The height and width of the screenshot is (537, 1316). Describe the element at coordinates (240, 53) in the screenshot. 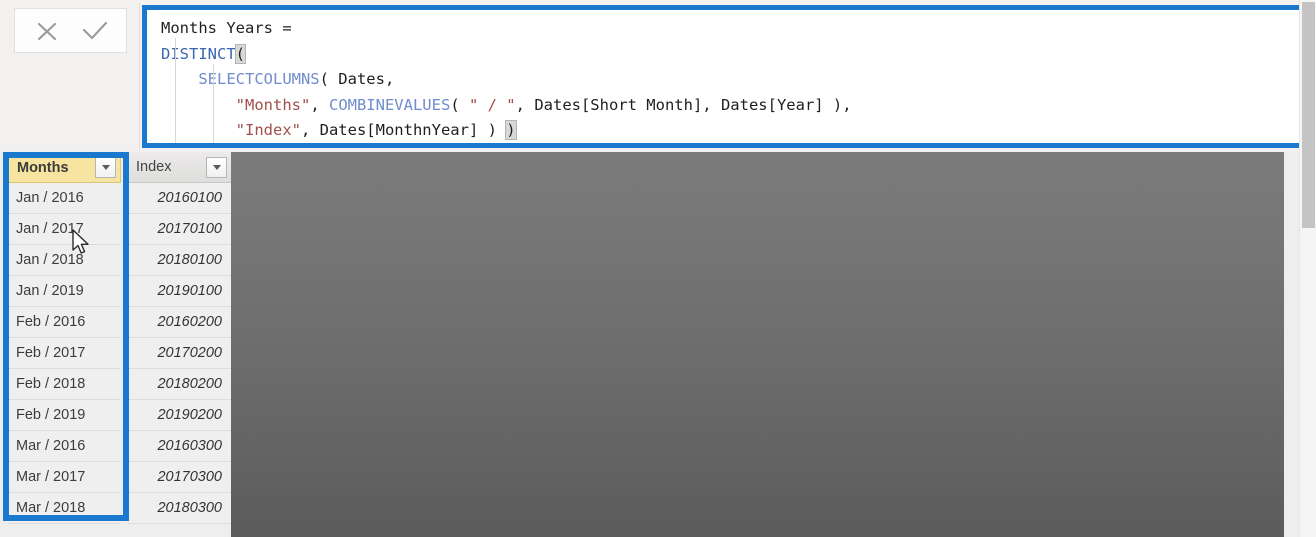

I see `formula-token-paren-hl: (` at that location.